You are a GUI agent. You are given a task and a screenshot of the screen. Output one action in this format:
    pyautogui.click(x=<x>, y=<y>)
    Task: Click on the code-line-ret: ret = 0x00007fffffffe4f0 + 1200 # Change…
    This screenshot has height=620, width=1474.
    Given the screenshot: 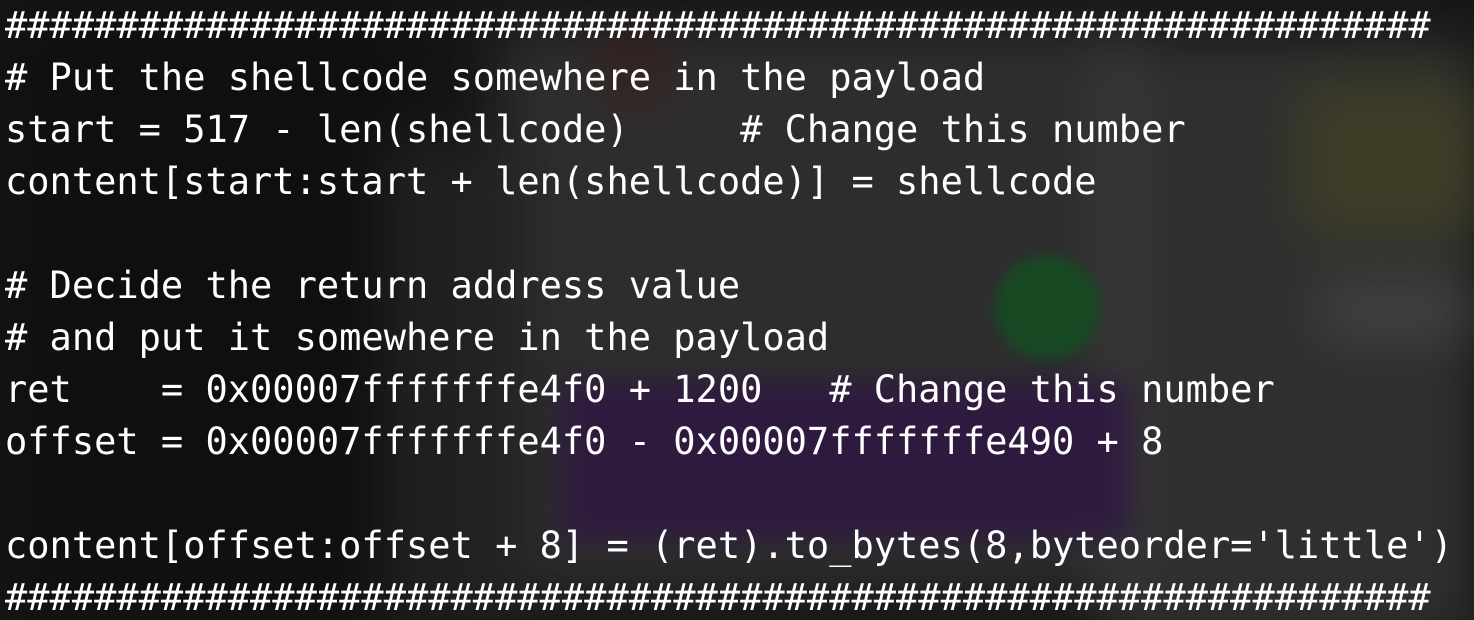 What is the action you would take?
    pyautogui.click(x=640, y=389)
    